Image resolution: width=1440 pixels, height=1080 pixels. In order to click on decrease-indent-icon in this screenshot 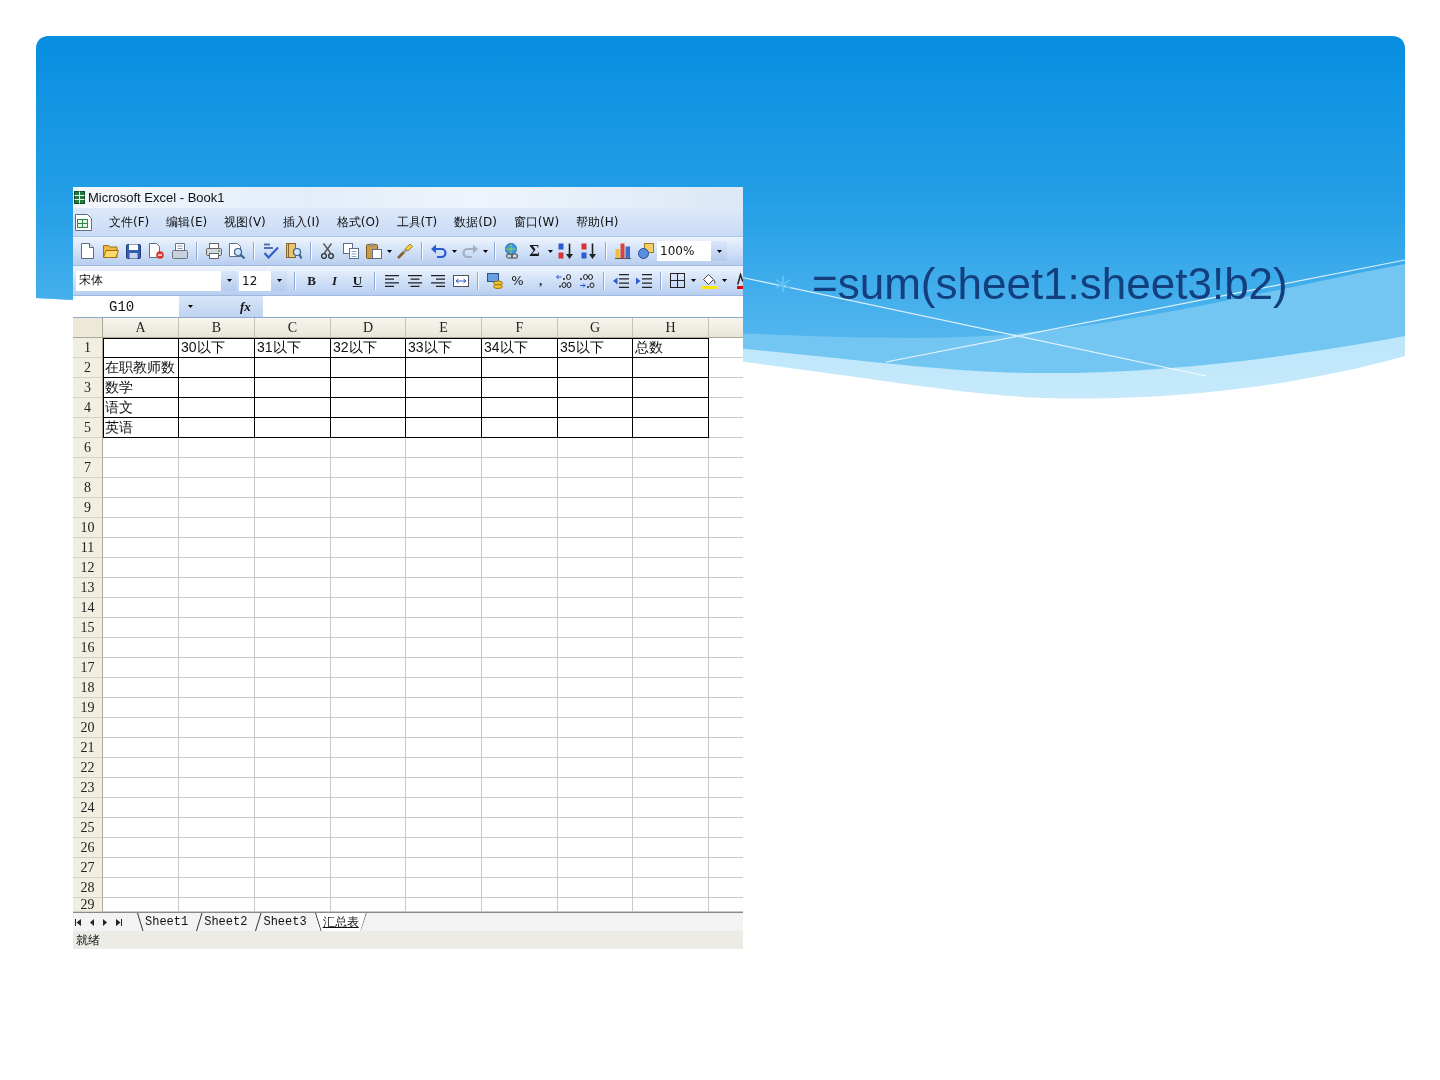, I will do `click(620, 280)`.